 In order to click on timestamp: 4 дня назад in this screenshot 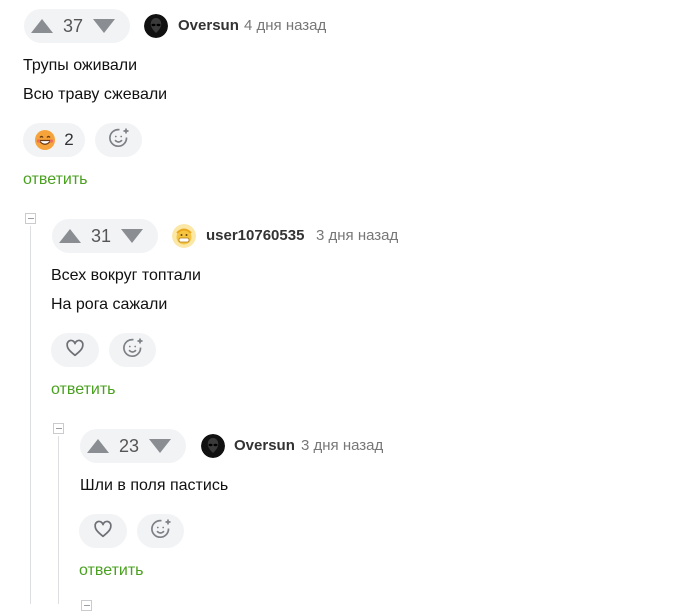, I will do `click(285, 25)`.